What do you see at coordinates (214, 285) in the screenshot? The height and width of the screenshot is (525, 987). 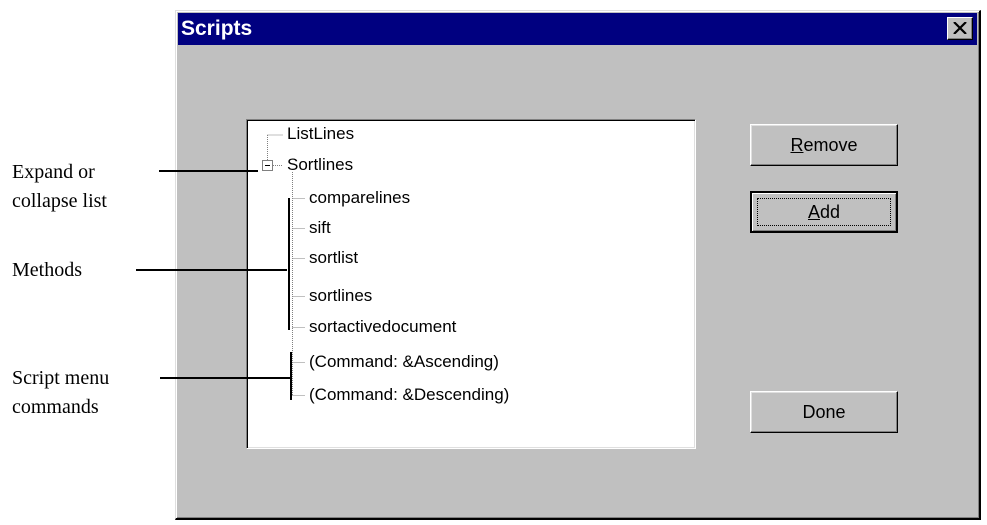 I see `annotation-lines` at bounding box center [214, 285].